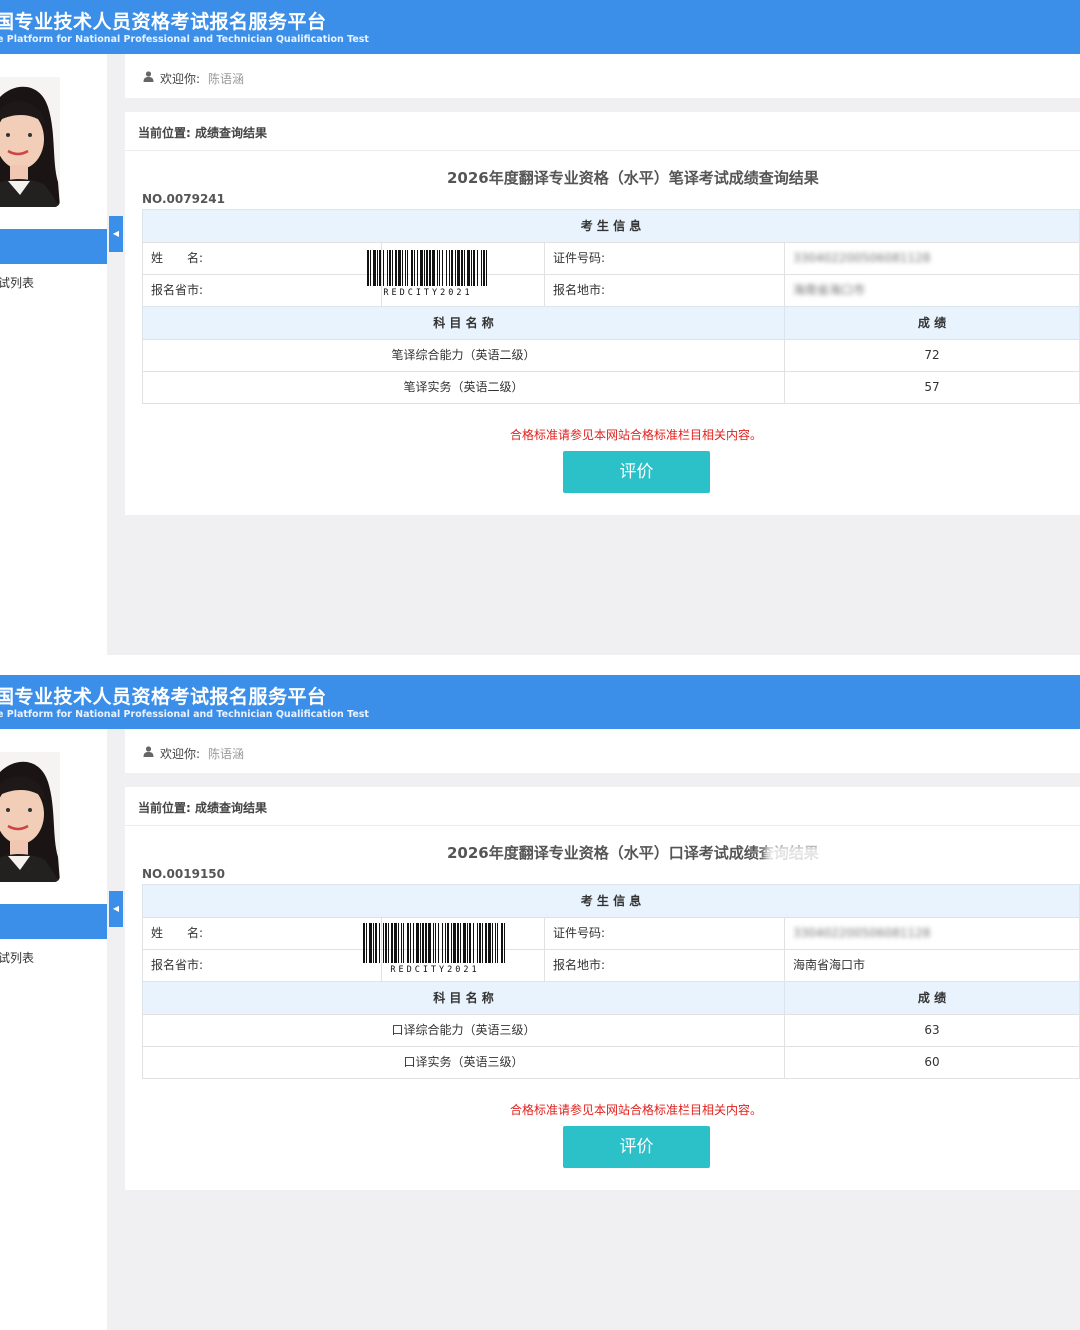 Image resolution: width=1080 pixels, height=1330 pixels. I want to click on subject-name: 口译综合能力（英语三级）, so click(463, 1030).